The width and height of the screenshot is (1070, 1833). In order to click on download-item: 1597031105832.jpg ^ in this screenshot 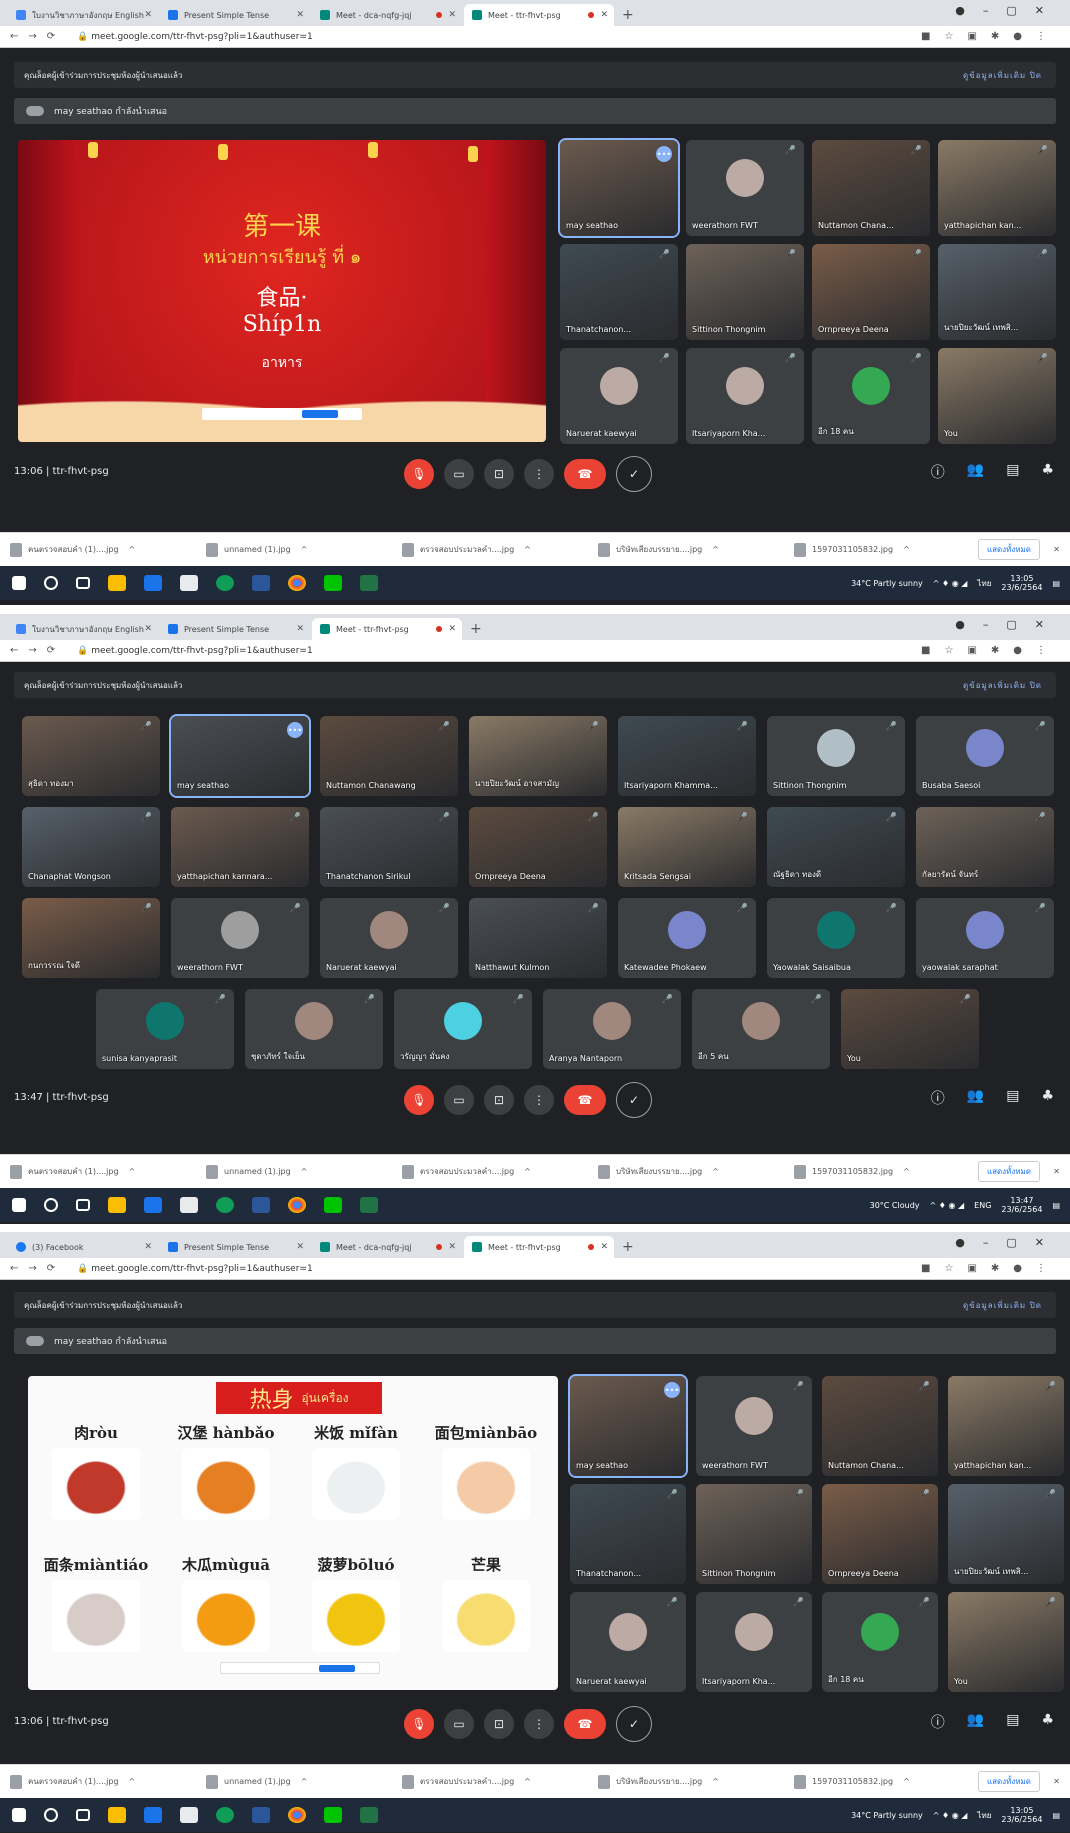, I will do `click(892, 1781)`.